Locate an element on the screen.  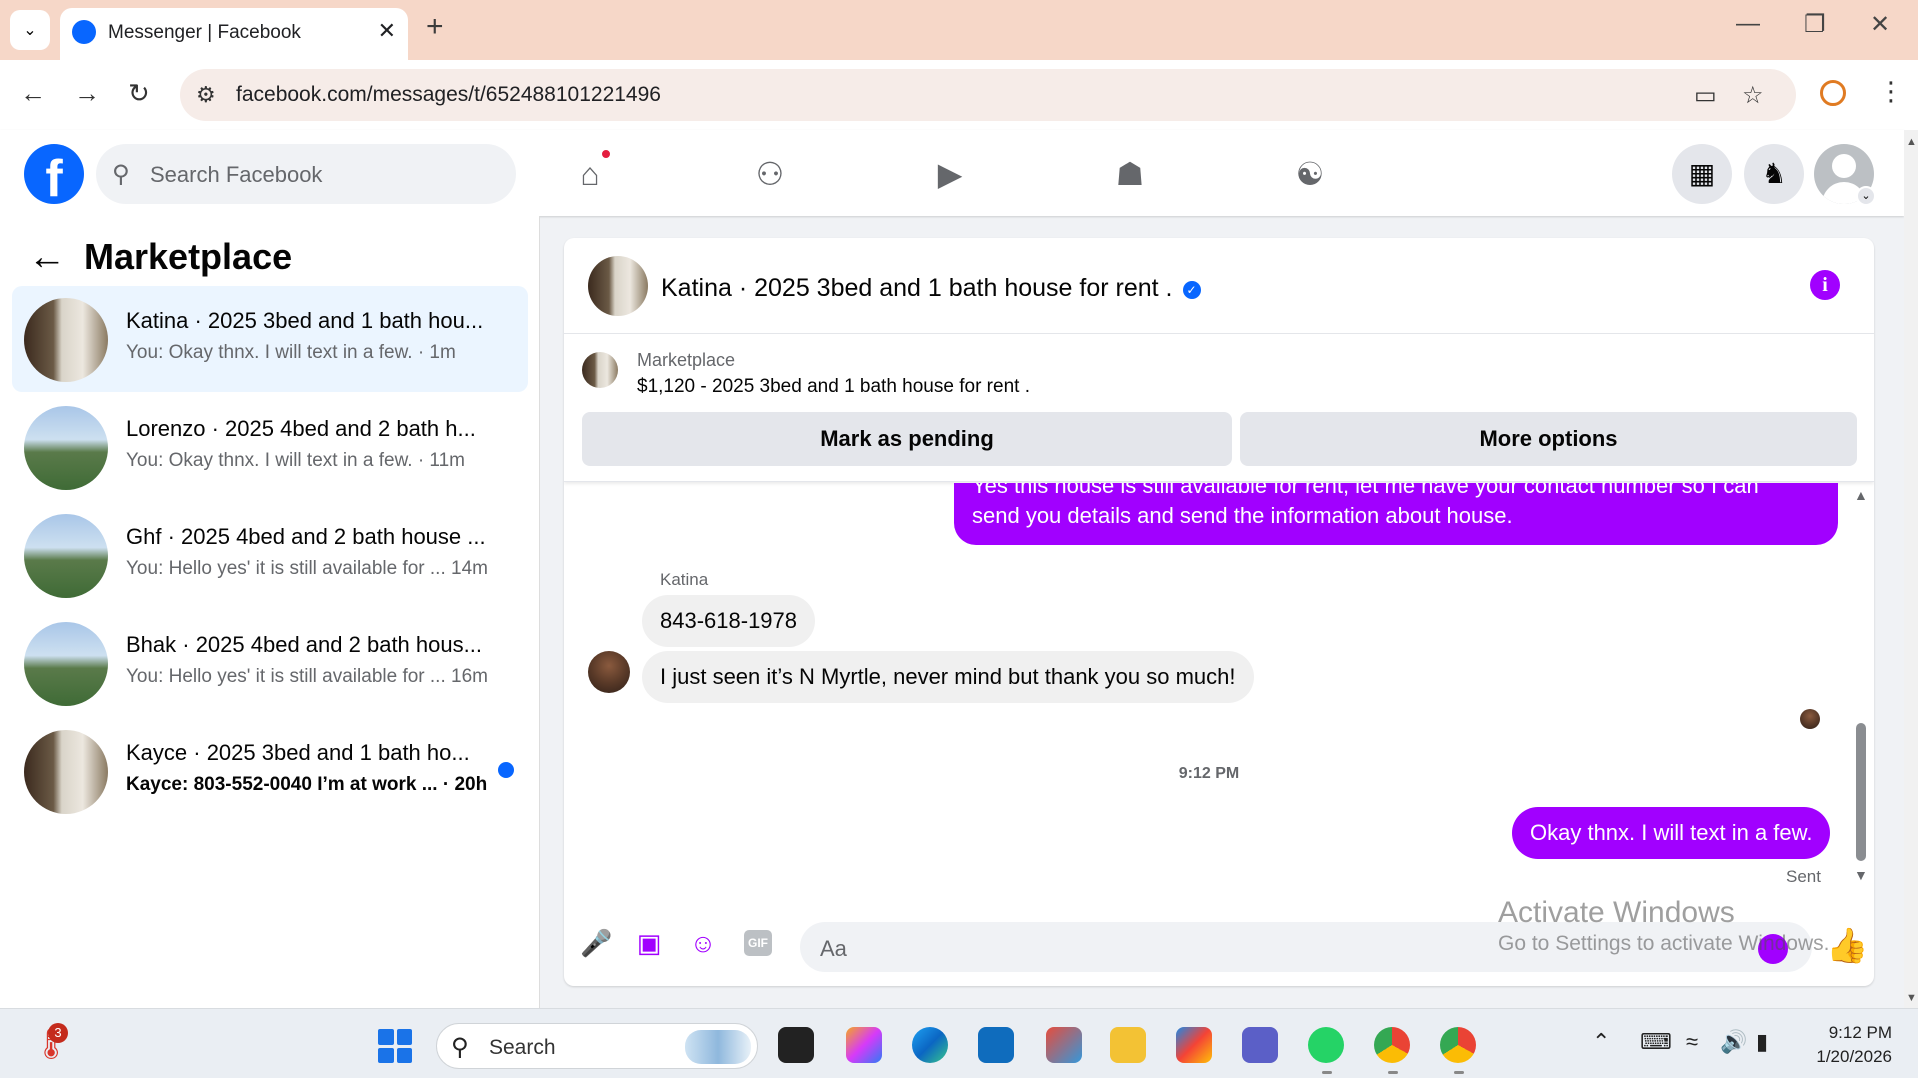
marketplace-nav-icon: ☗ is located at coordinates (1130, 174).